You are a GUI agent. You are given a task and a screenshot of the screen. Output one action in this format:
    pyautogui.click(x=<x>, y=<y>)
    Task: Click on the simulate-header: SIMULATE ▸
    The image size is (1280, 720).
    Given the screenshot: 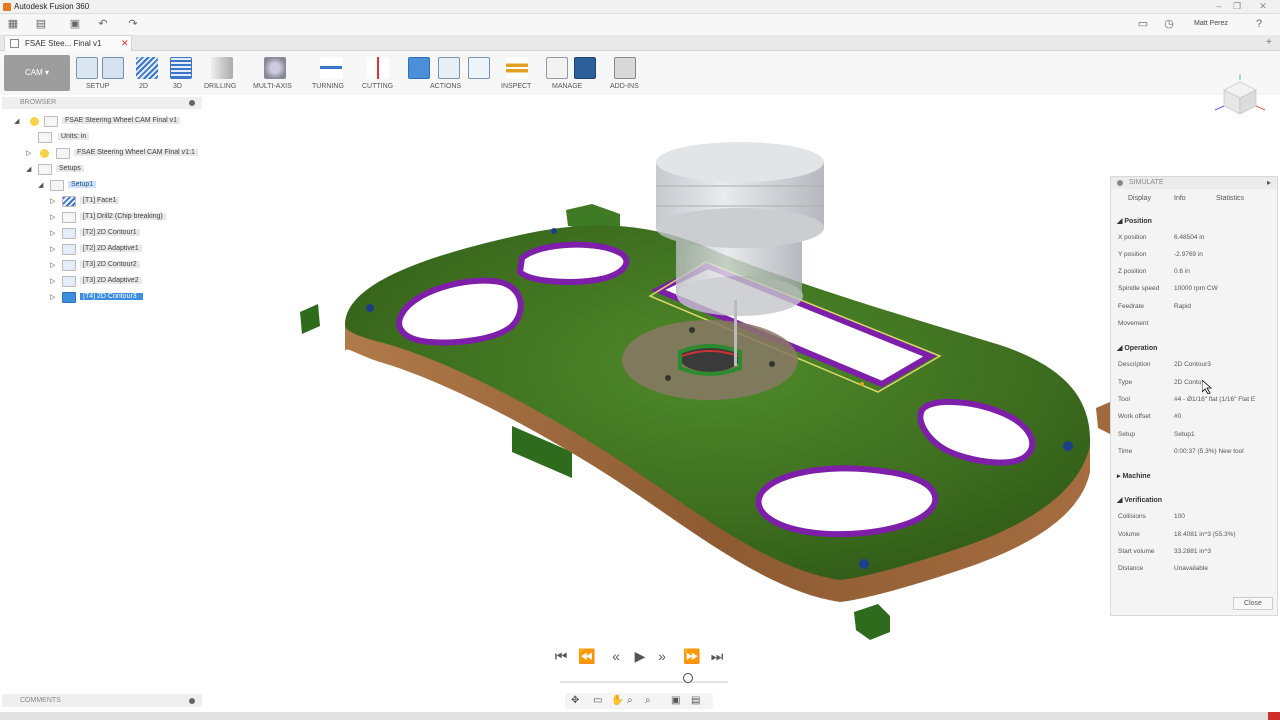 What is the action you would take?
    pyautogui.click(x=1194, y=183)
    